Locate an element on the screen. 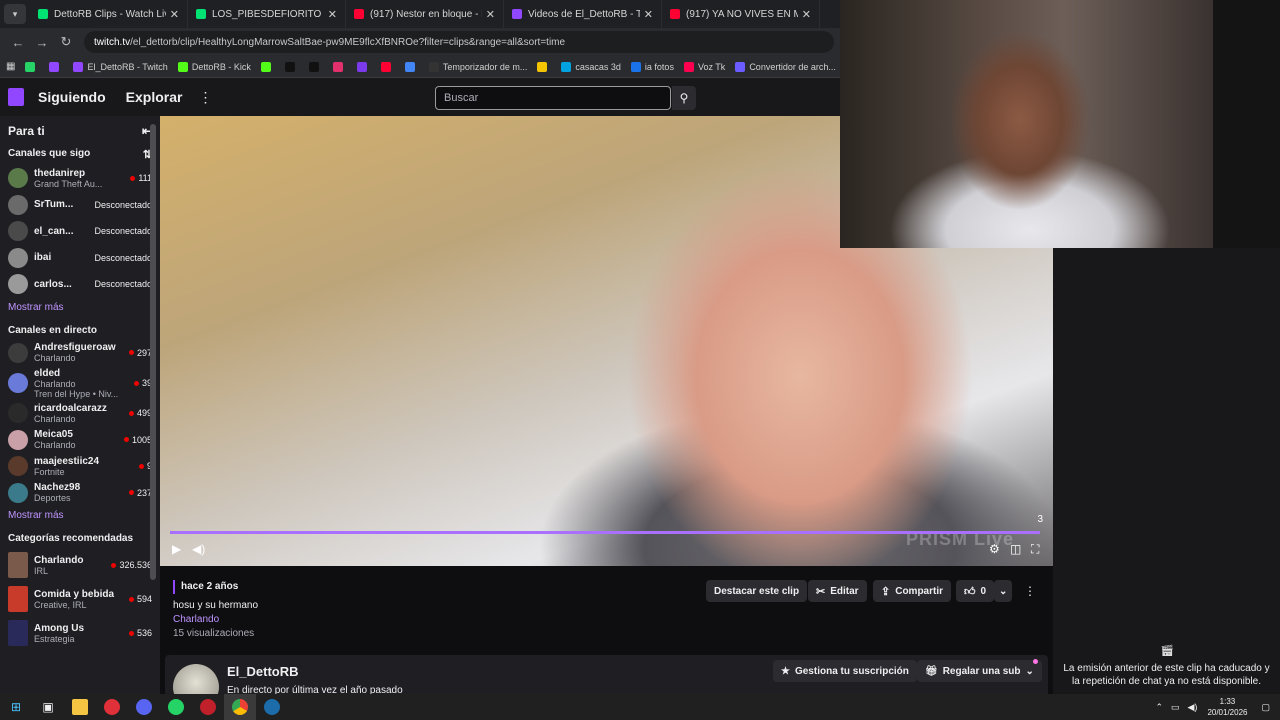  discord-icon is located at coordinates (144, 707).